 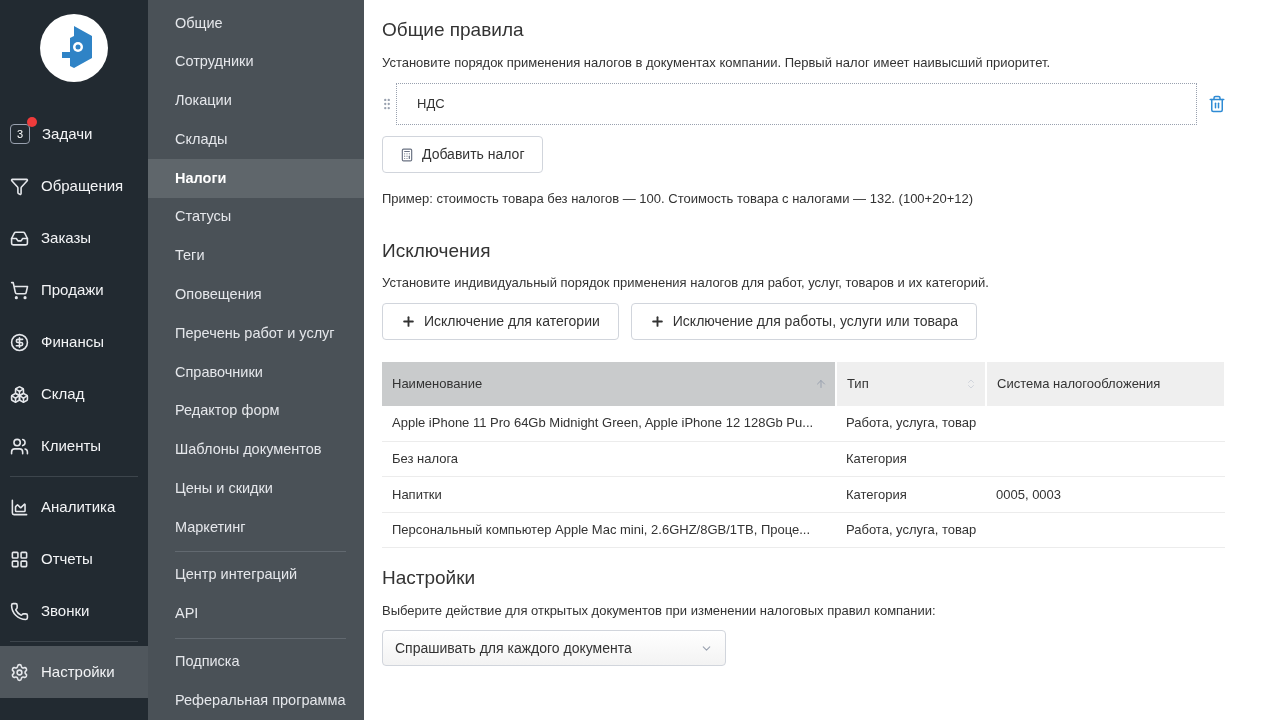 What do you see at coordinates (74, 394) in the screenshot?
I see `nav-item: Склад` at bounding box center [74, 394].